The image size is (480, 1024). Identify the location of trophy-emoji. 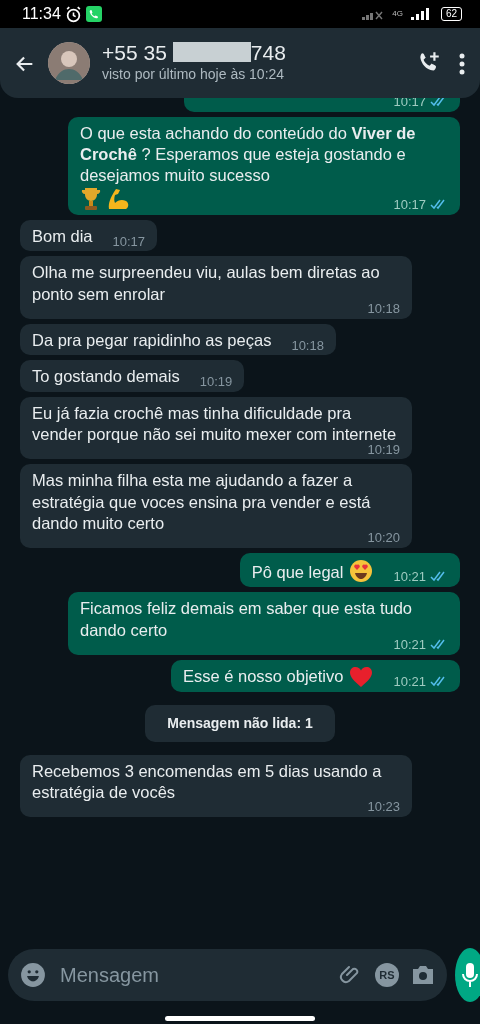
(91, 198).